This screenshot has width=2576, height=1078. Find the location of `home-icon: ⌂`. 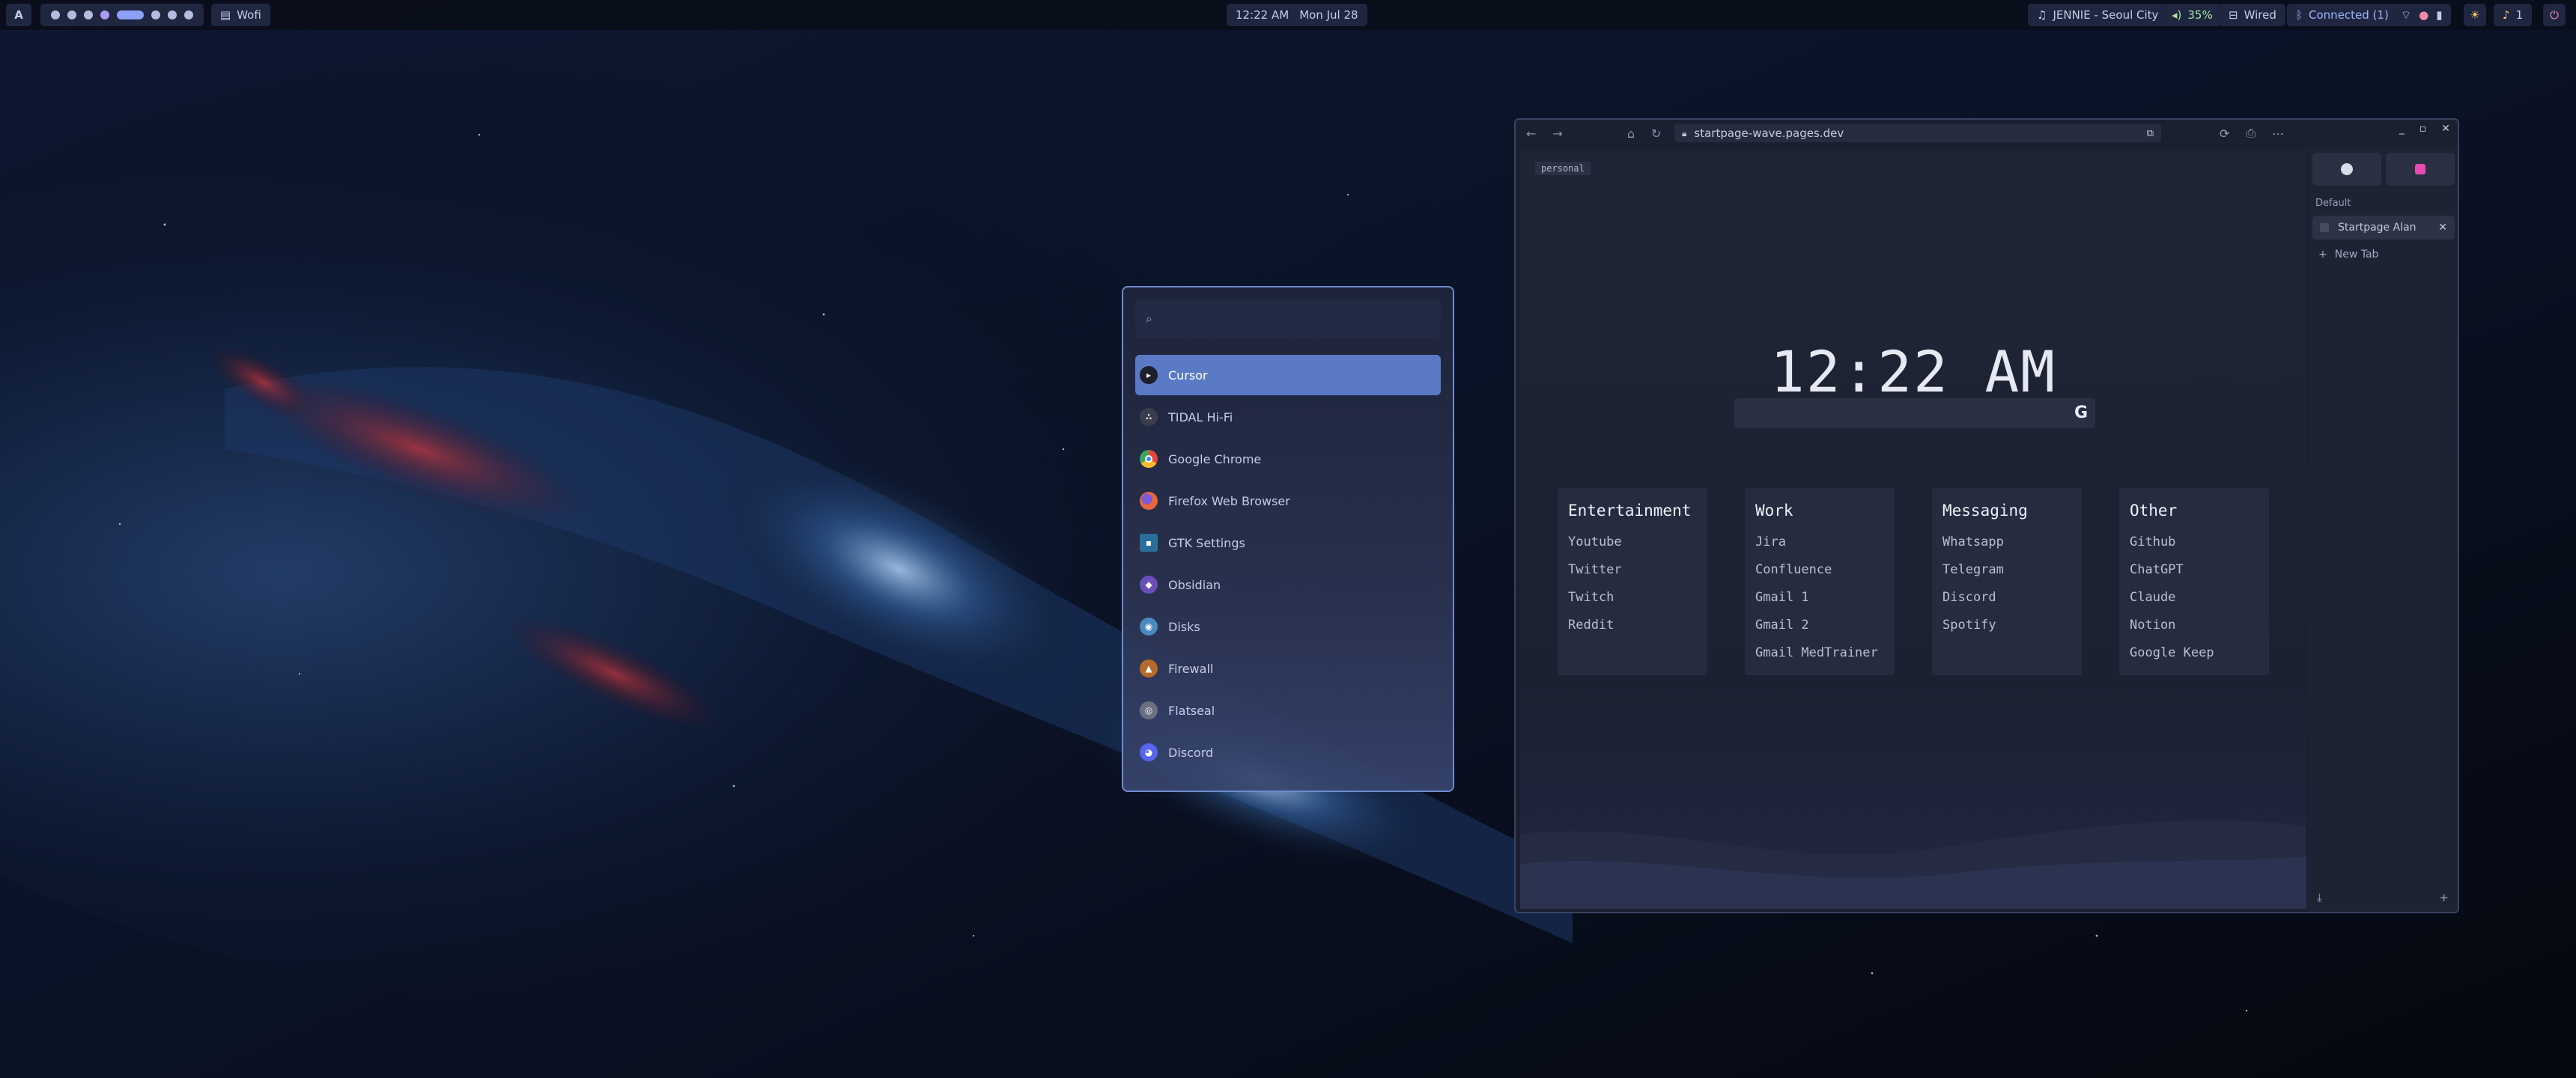

home-icon: ⌂ is located at coordinates (1631, 134).